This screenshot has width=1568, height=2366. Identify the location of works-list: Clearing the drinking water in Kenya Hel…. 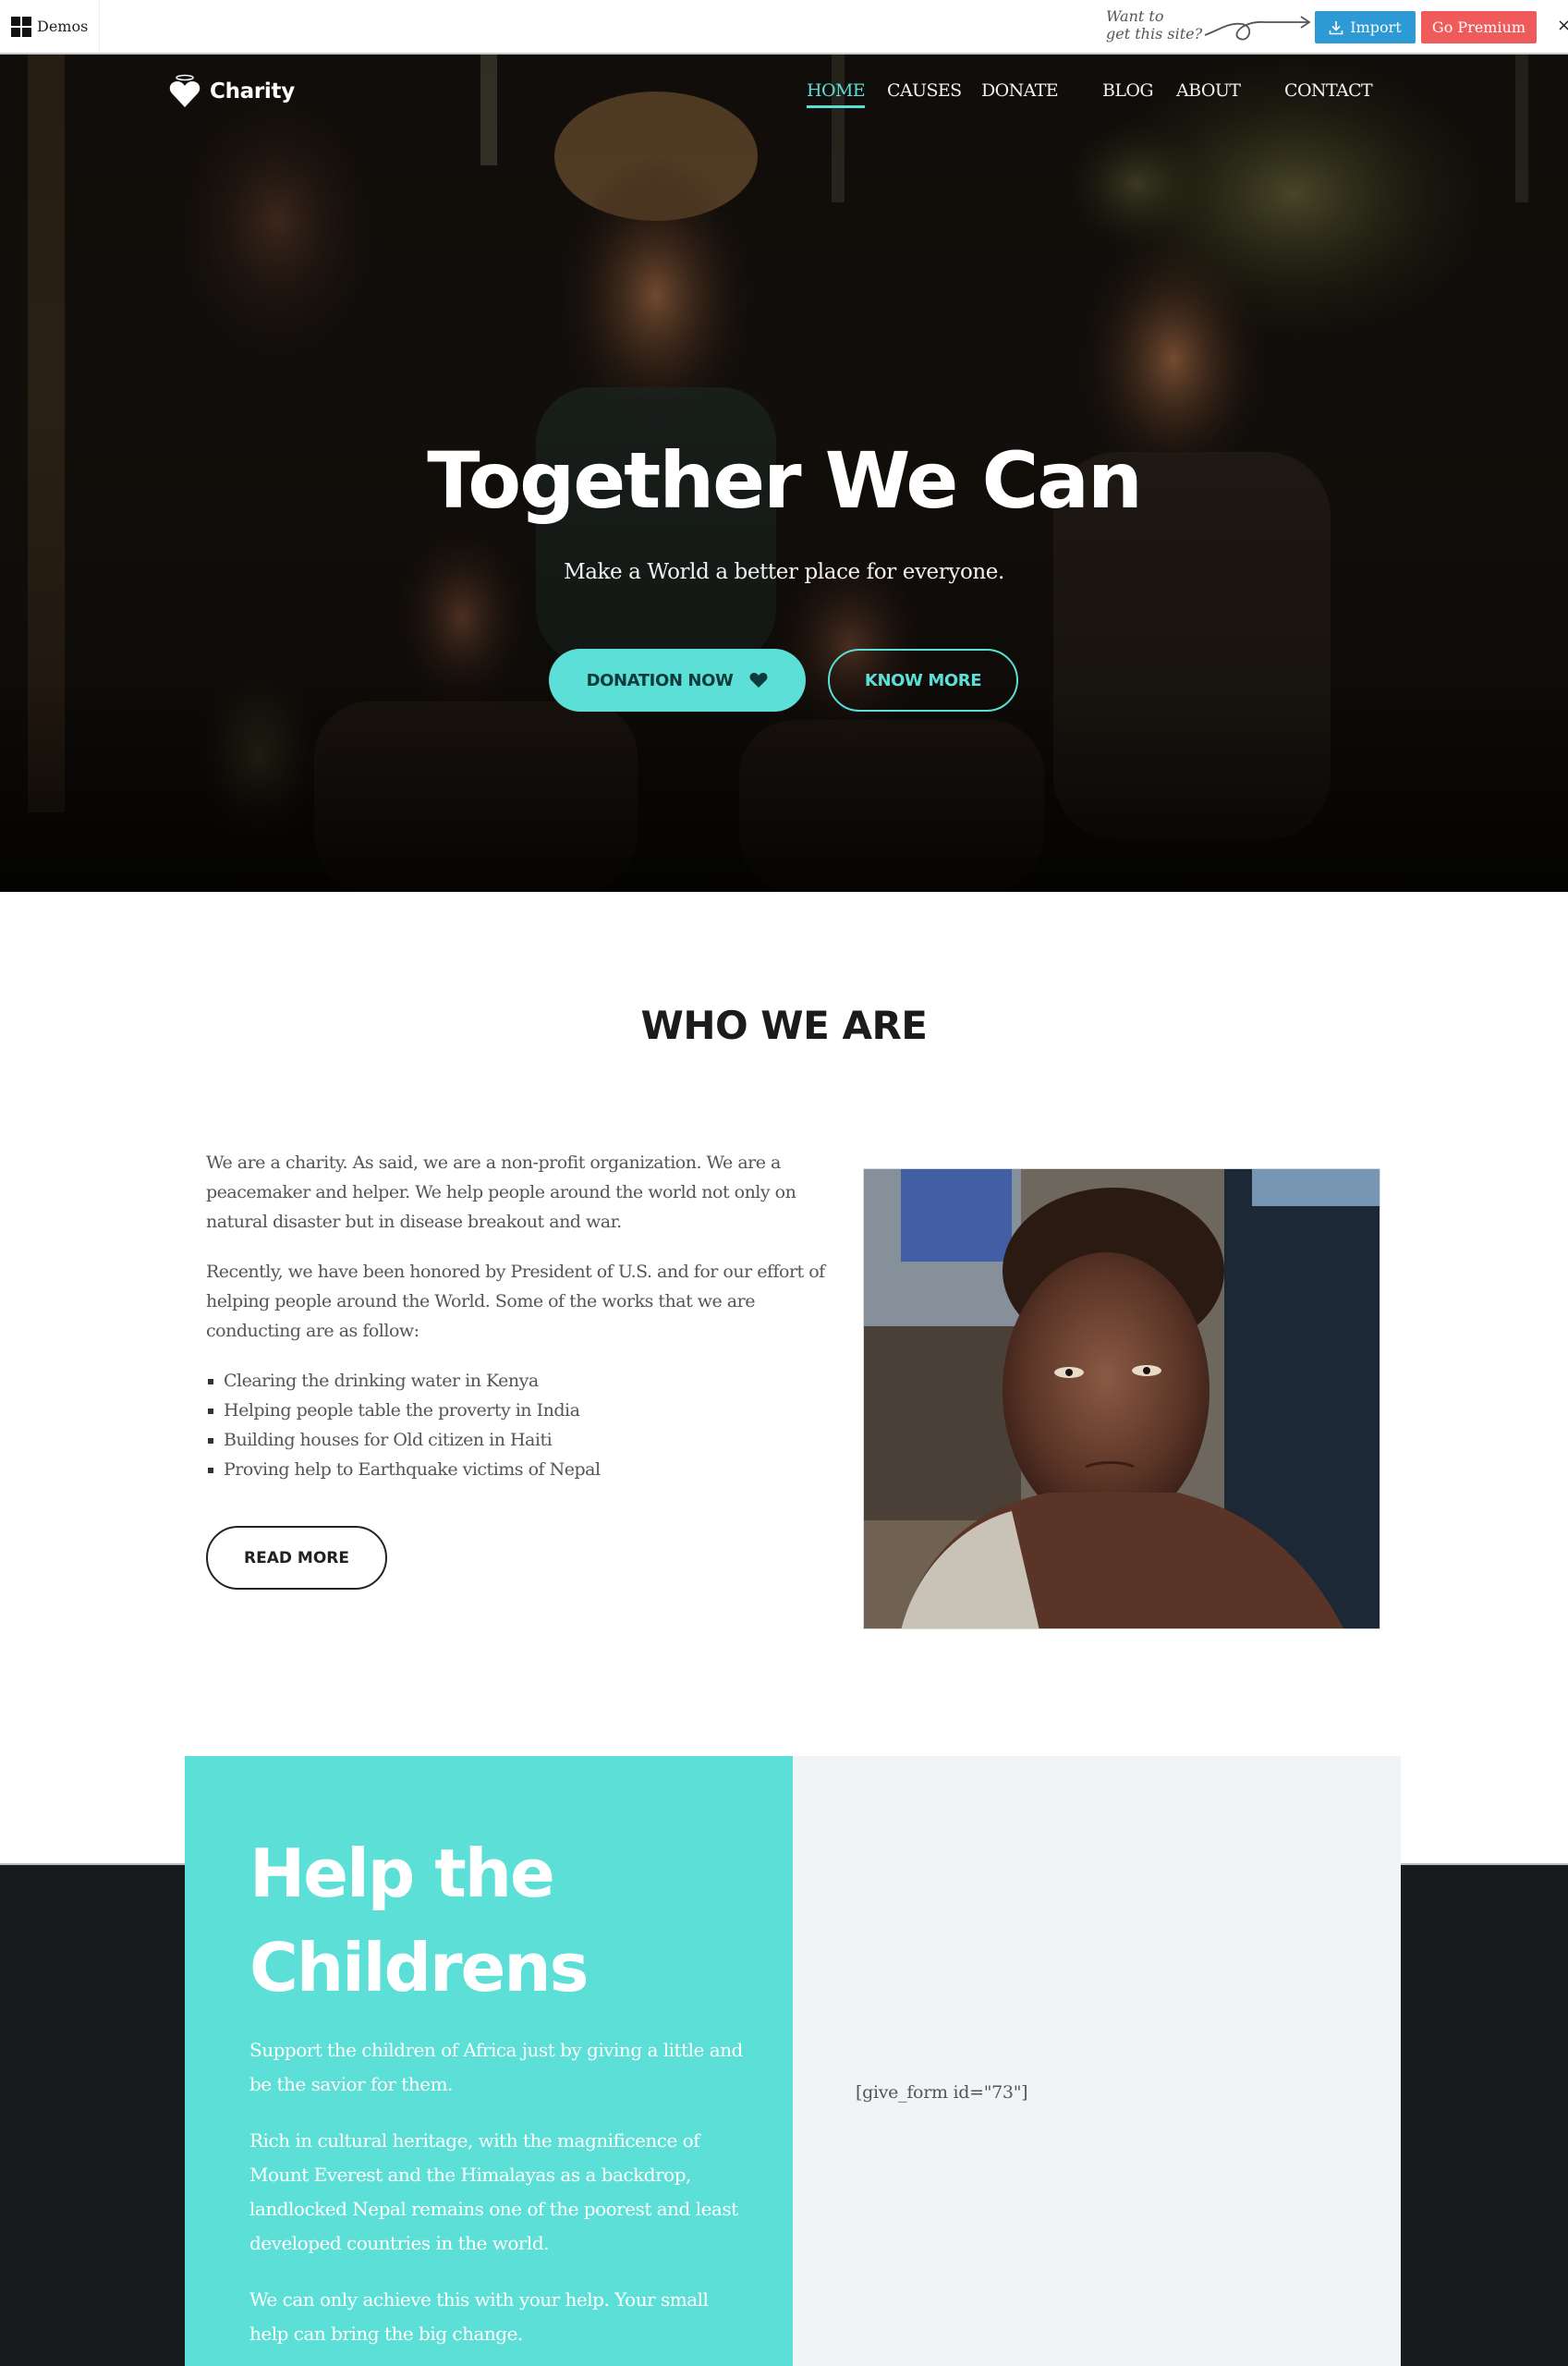
(520, 1425).